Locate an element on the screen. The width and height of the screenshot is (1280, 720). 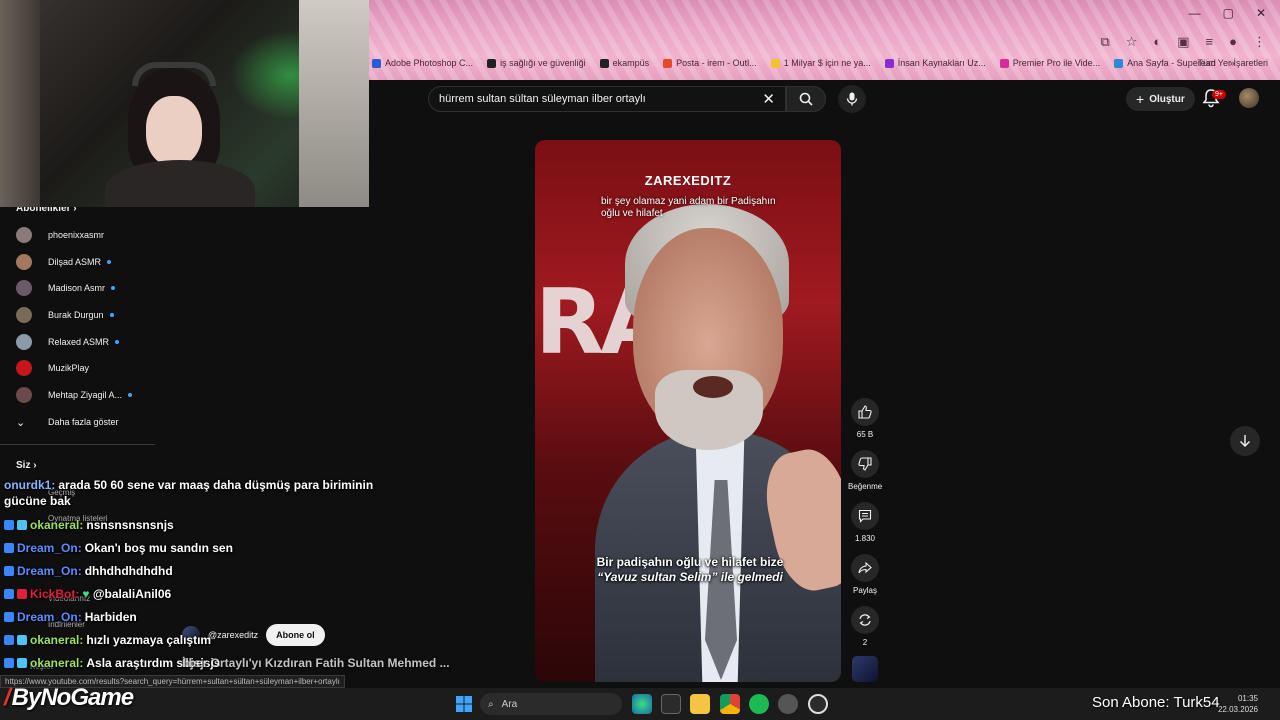
voice-search-button is located at coordinates (852, 99).